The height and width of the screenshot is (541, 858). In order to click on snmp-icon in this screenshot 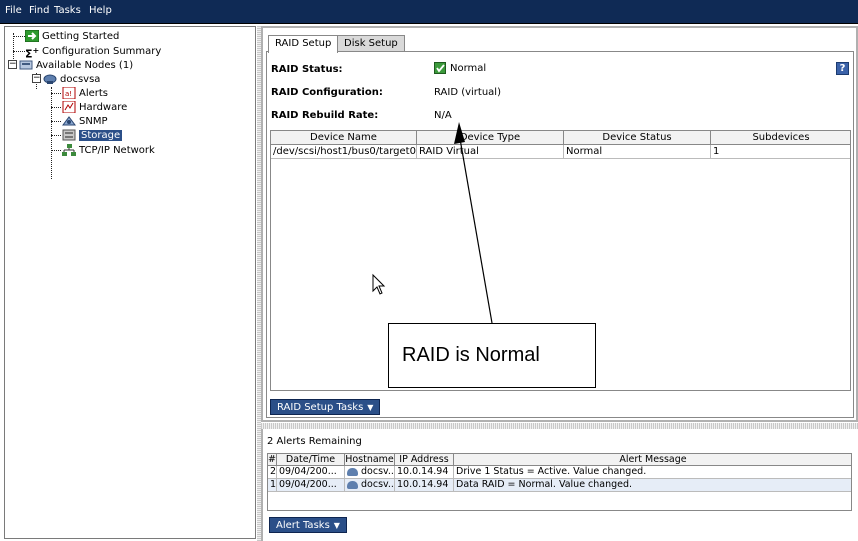, I will do `click(69, 121)`.